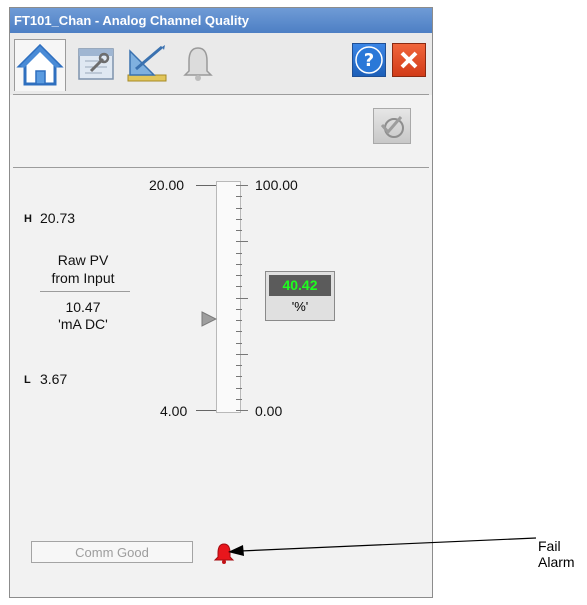  Describe the element at coordinates (206, 185) in the screenshot. I see `raw-scale-top-line` at that location.